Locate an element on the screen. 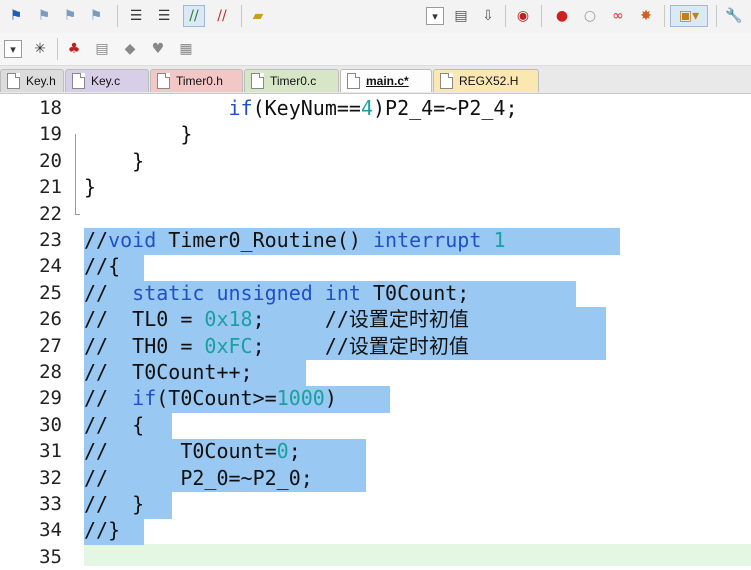 This screenshot has height=570, width=751. main-toolbar: ⚑ ⚑ ⚑ ⚑ ☰ ☰ // // ▰ ▾ ▤ ⇩ ◉ ● ○ ∞ ✸ ▣▾ 🔧 is located at coordinates (375, 17).